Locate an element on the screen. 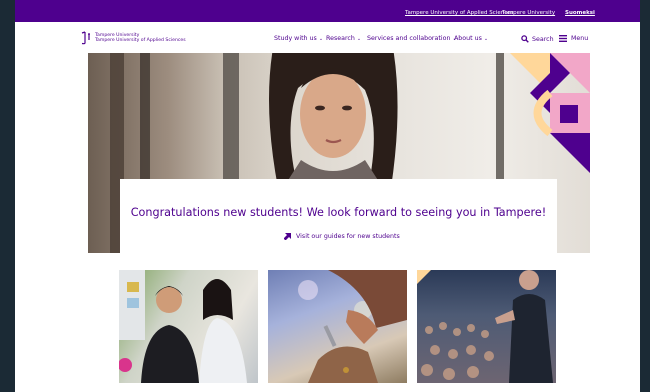  menu-button: Menu is located at coordinates (573, 38).